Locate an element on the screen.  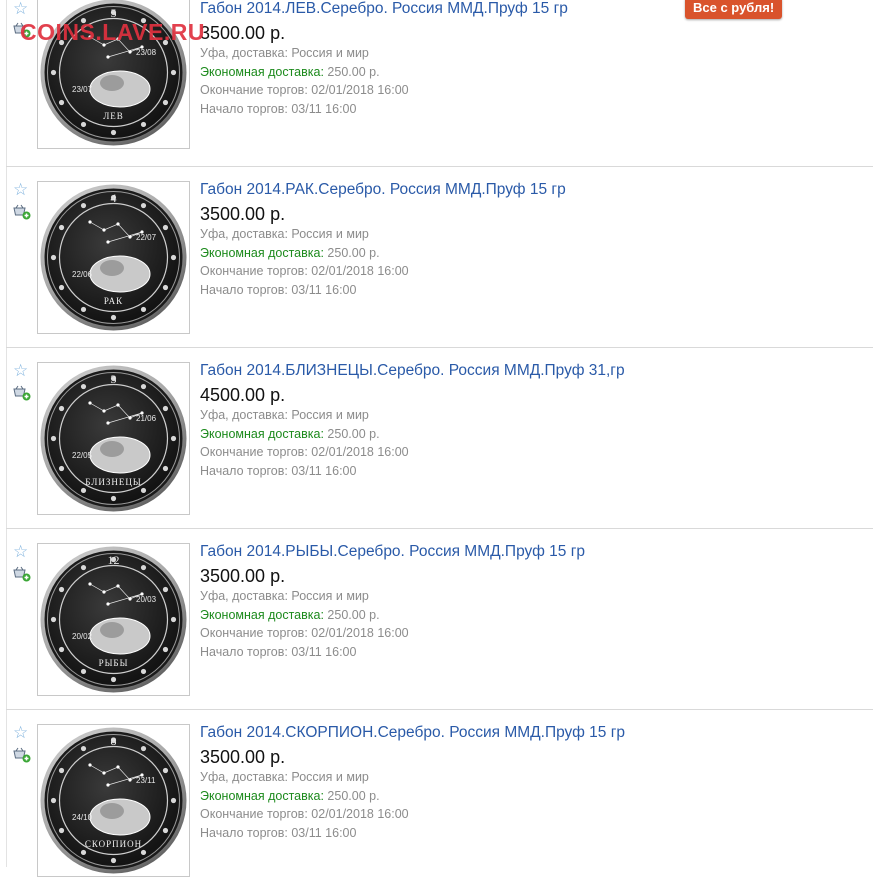
coin-thumbnail: 12 20/02 20/03 РЫБЫ is located at coordinates (113, 619).